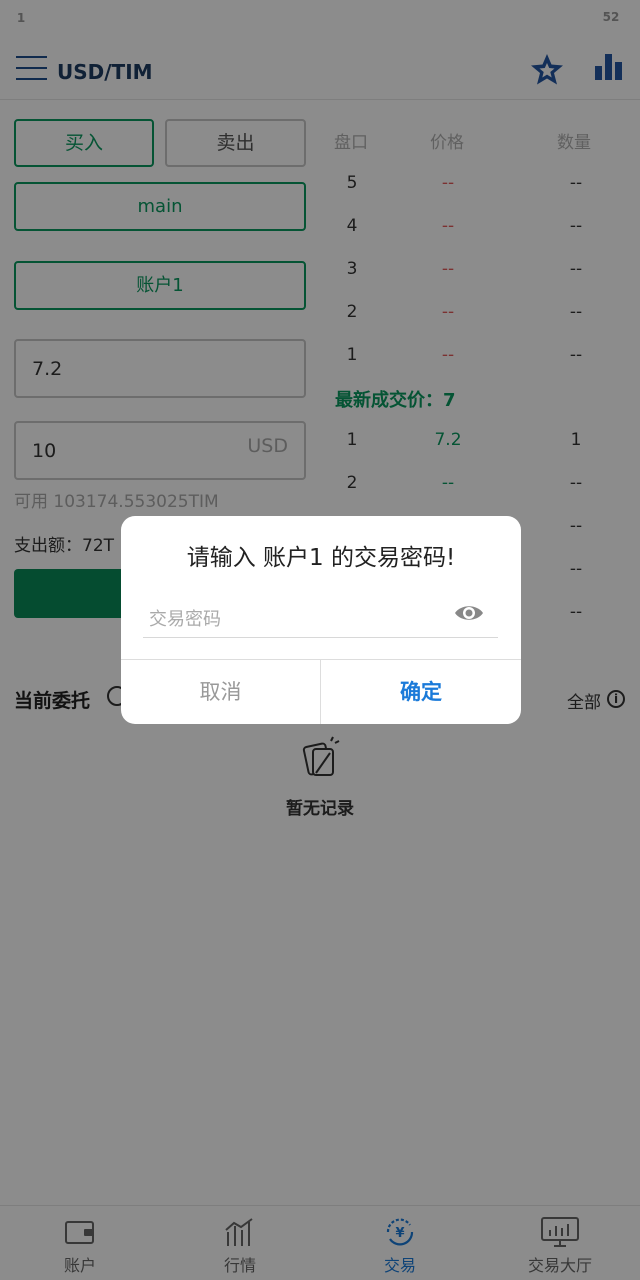  What do you see at coordinates (220, 692) in the screenshot?
I see `cancel-button: 取消` at bounding box center [220, 692].